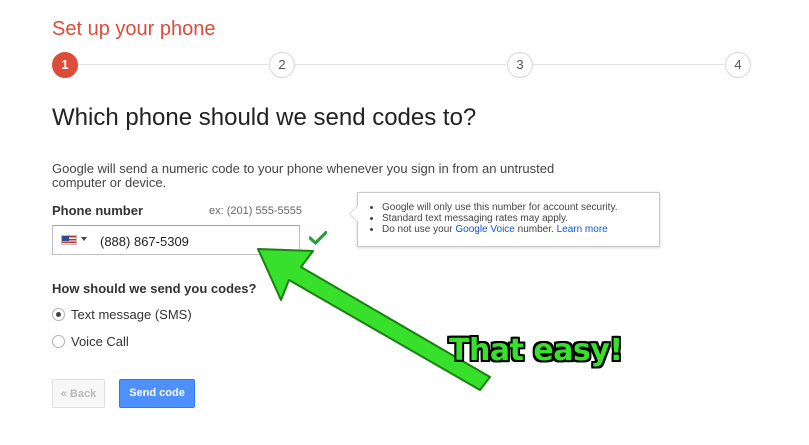 The width and height of the screenshot is (809, 445). What do you see at coordinates (374, 319) in the screenshot?
I see `annotation-arrow` at bounding box center [374, 319].